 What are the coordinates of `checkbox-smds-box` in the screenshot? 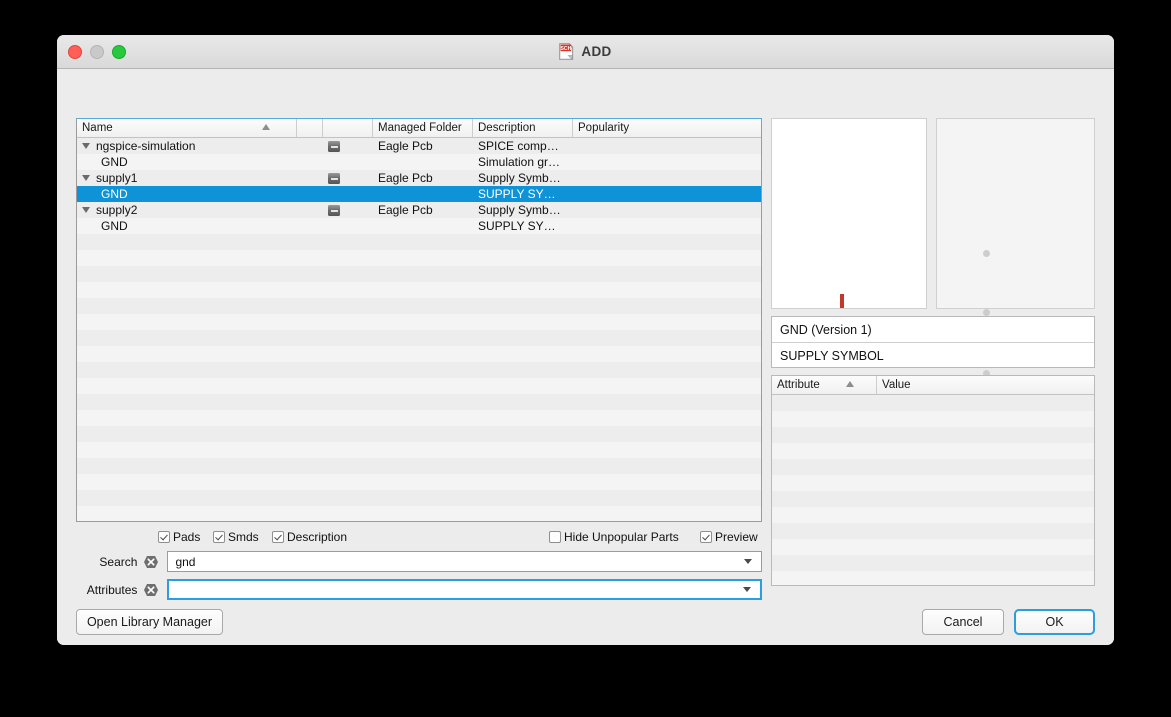 It's located at (219, 537).